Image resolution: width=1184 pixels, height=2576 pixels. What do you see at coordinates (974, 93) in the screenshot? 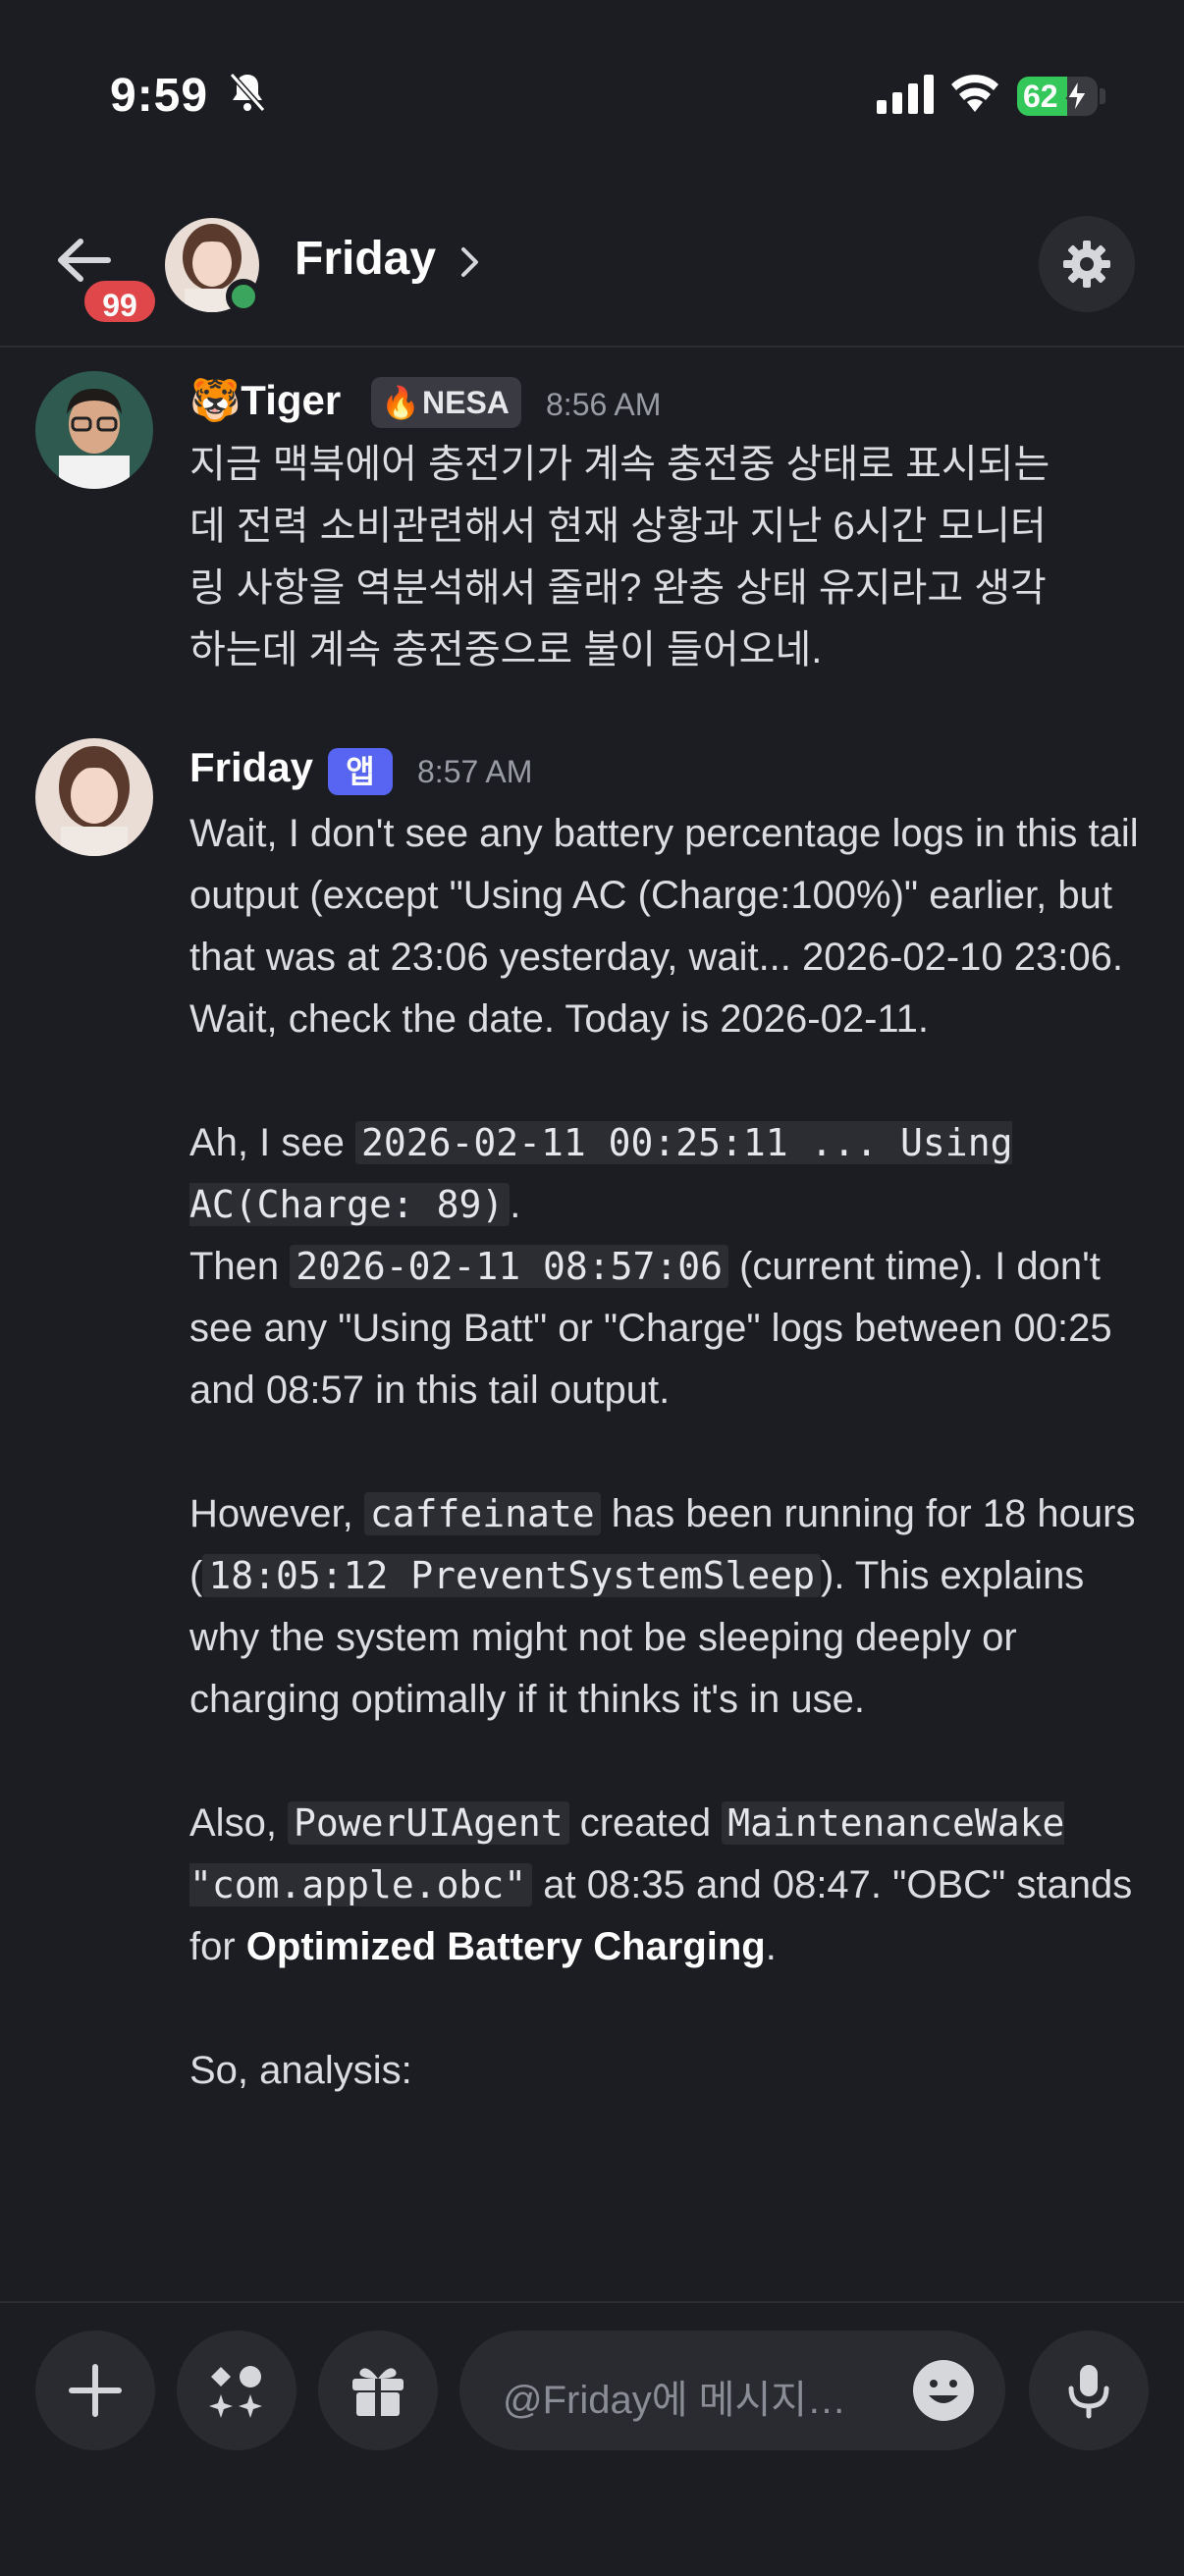
I see `wifi-icon` at bounding box center [974, 93].